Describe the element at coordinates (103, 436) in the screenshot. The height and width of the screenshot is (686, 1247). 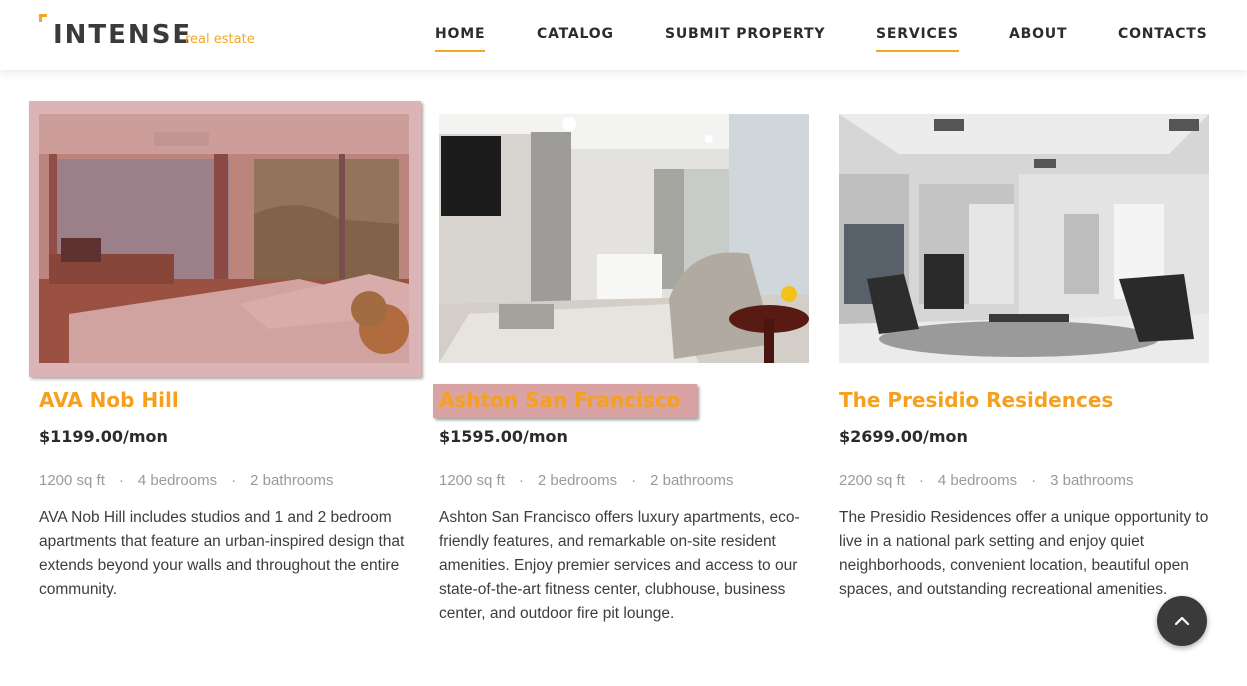
I see `listing-price: $1199.00/mon` at that location.